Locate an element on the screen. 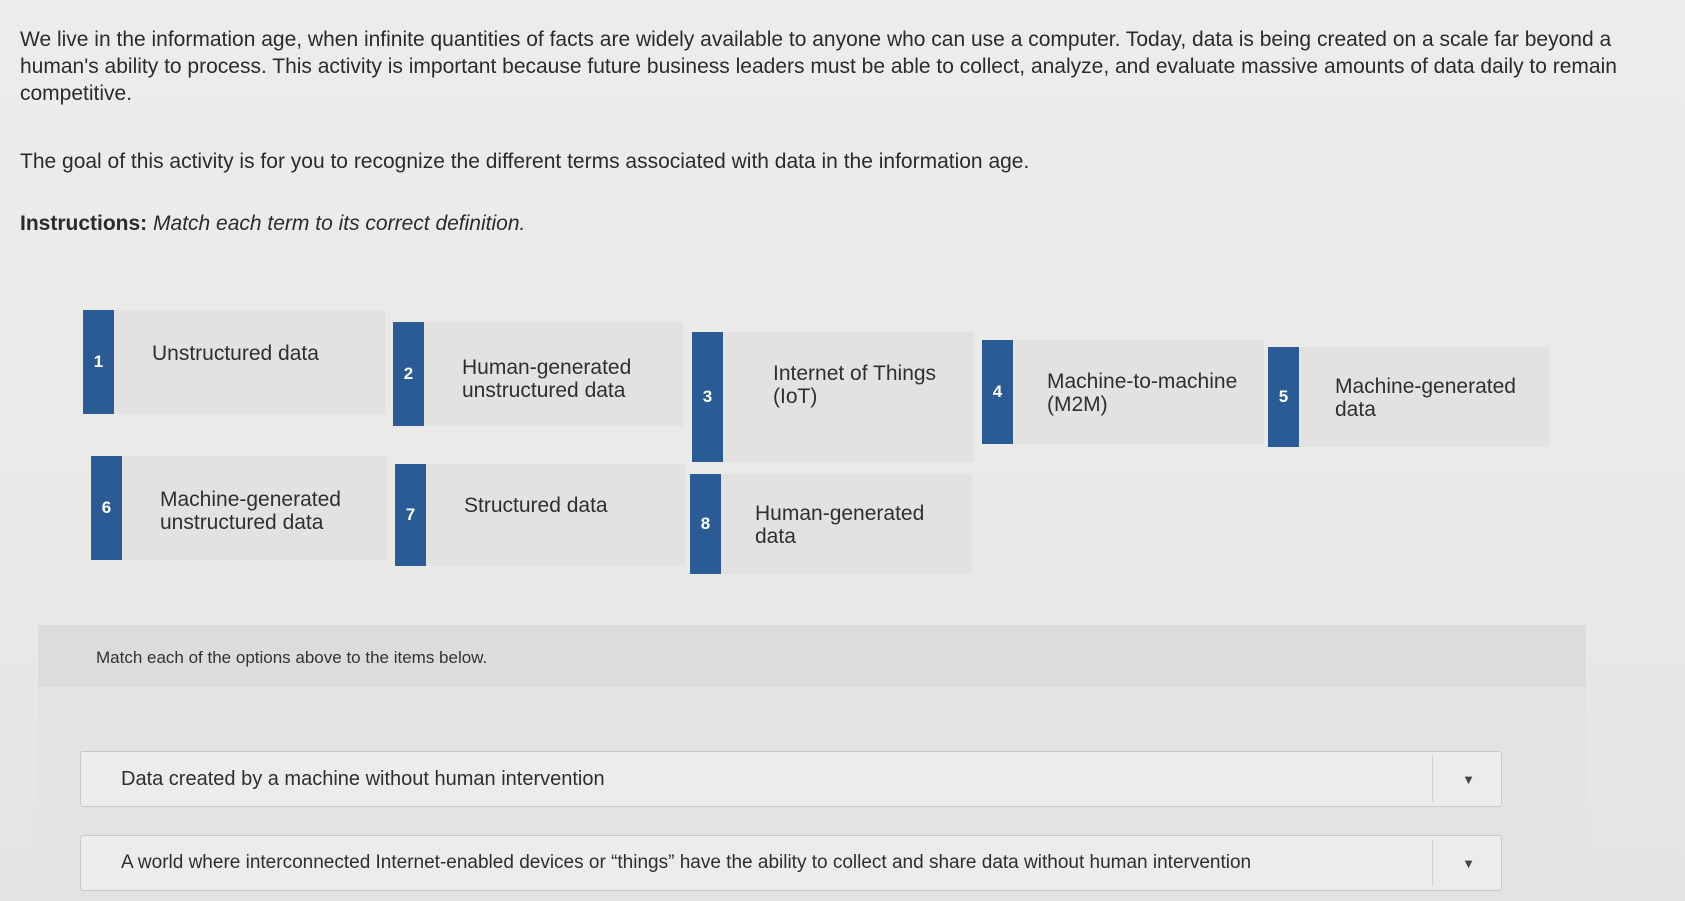 This screenshot has width=1685, height=901. term-number: 7 is located at coordinates (410, 515).